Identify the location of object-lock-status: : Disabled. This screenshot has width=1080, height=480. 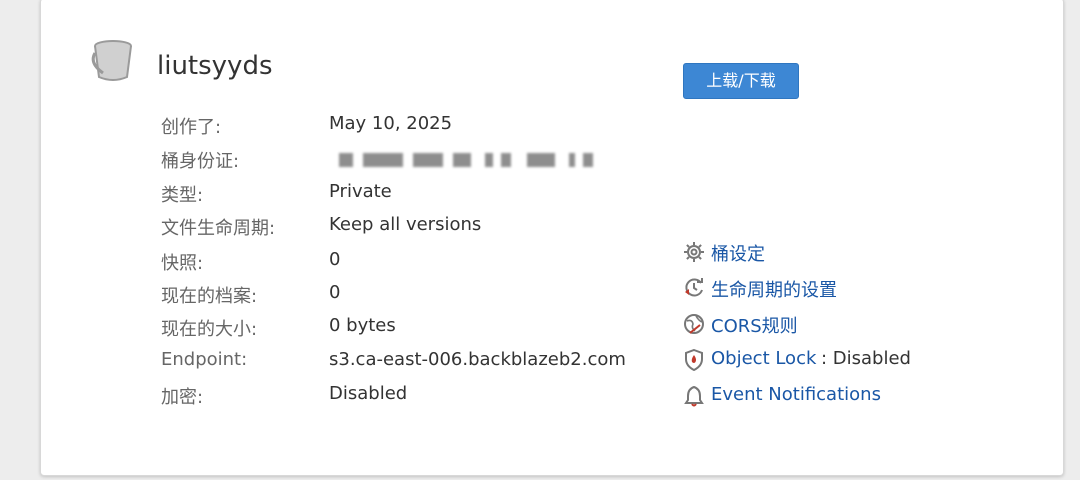
(866, 358).